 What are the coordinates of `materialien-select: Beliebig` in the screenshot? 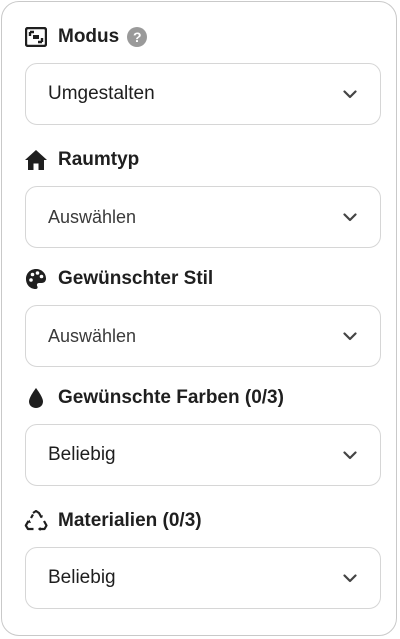 It's located at (203, 578).